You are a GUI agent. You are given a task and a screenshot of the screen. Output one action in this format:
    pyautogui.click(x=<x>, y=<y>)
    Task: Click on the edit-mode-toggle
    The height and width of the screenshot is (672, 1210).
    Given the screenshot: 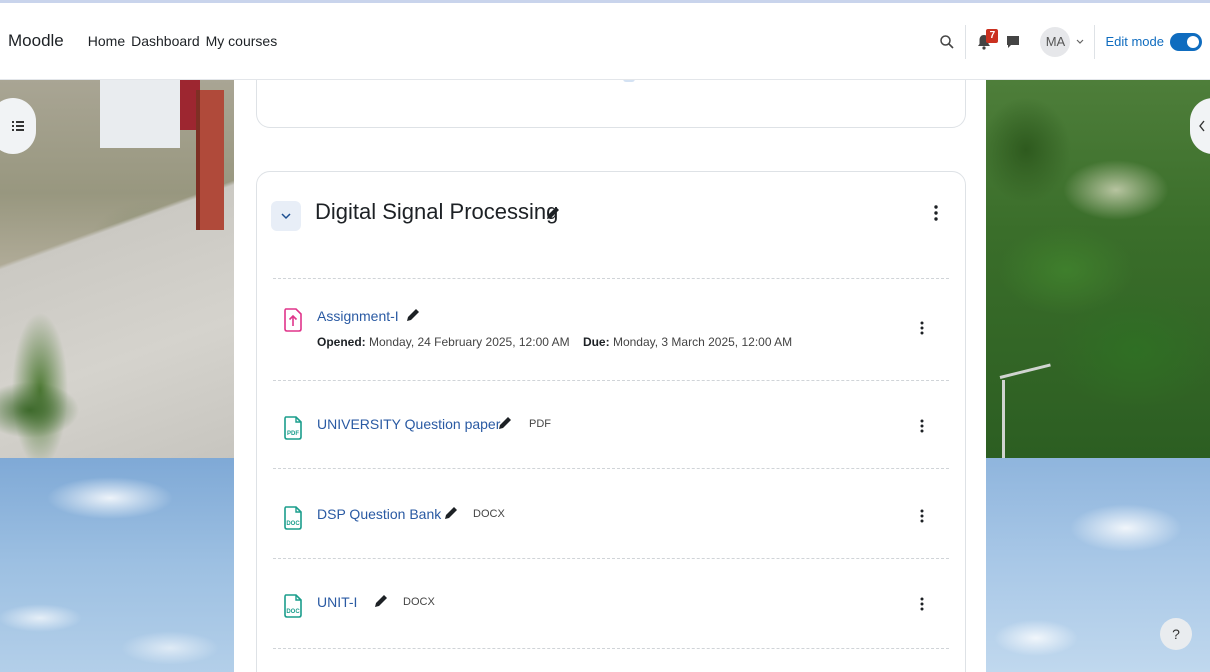 What is the action you would take?
    pyautogui.click(x=1186, y=41)
    